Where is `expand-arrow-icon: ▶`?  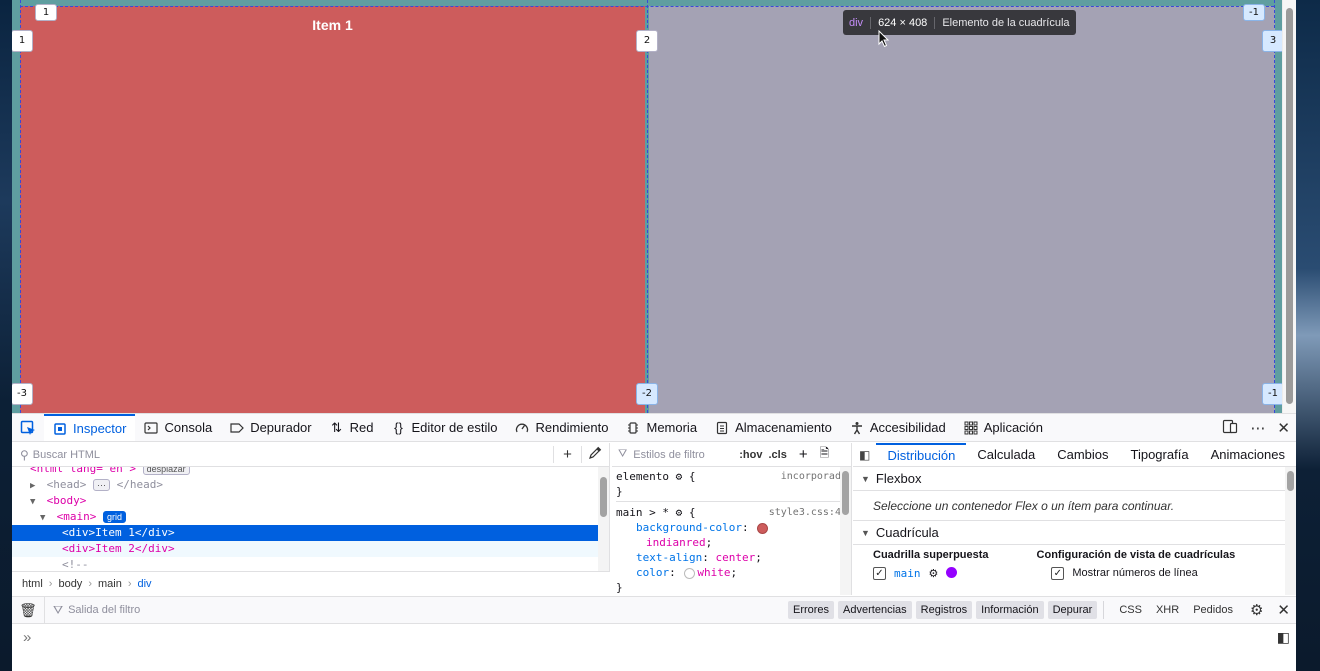
expand-arrow-icon: ▶ is located at coordinates (35, 486).